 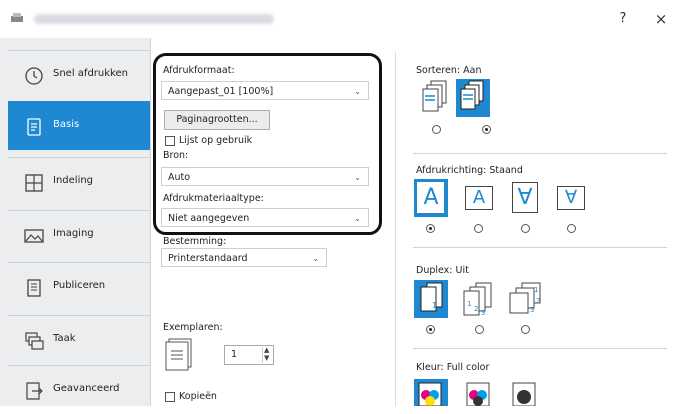 What do you see at coordinates (208, 258) in the screenshot?
I see `destination-value: Printerstandaard` at bounding box center [208, 258].